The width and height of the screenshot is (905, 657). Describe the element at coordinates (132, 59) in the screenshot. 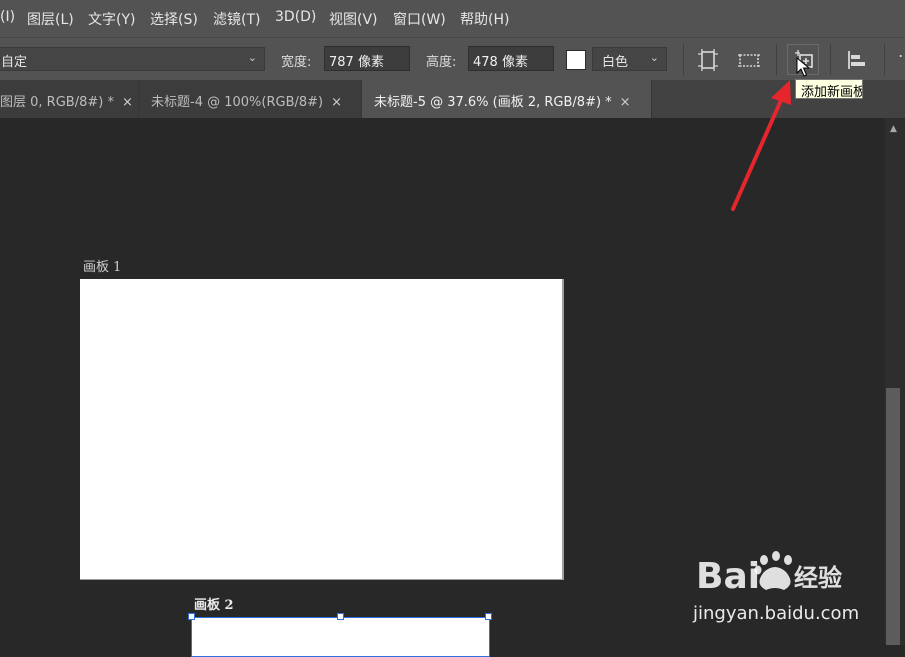

I see `size-preset-select: 自定 ⌄` at that location.